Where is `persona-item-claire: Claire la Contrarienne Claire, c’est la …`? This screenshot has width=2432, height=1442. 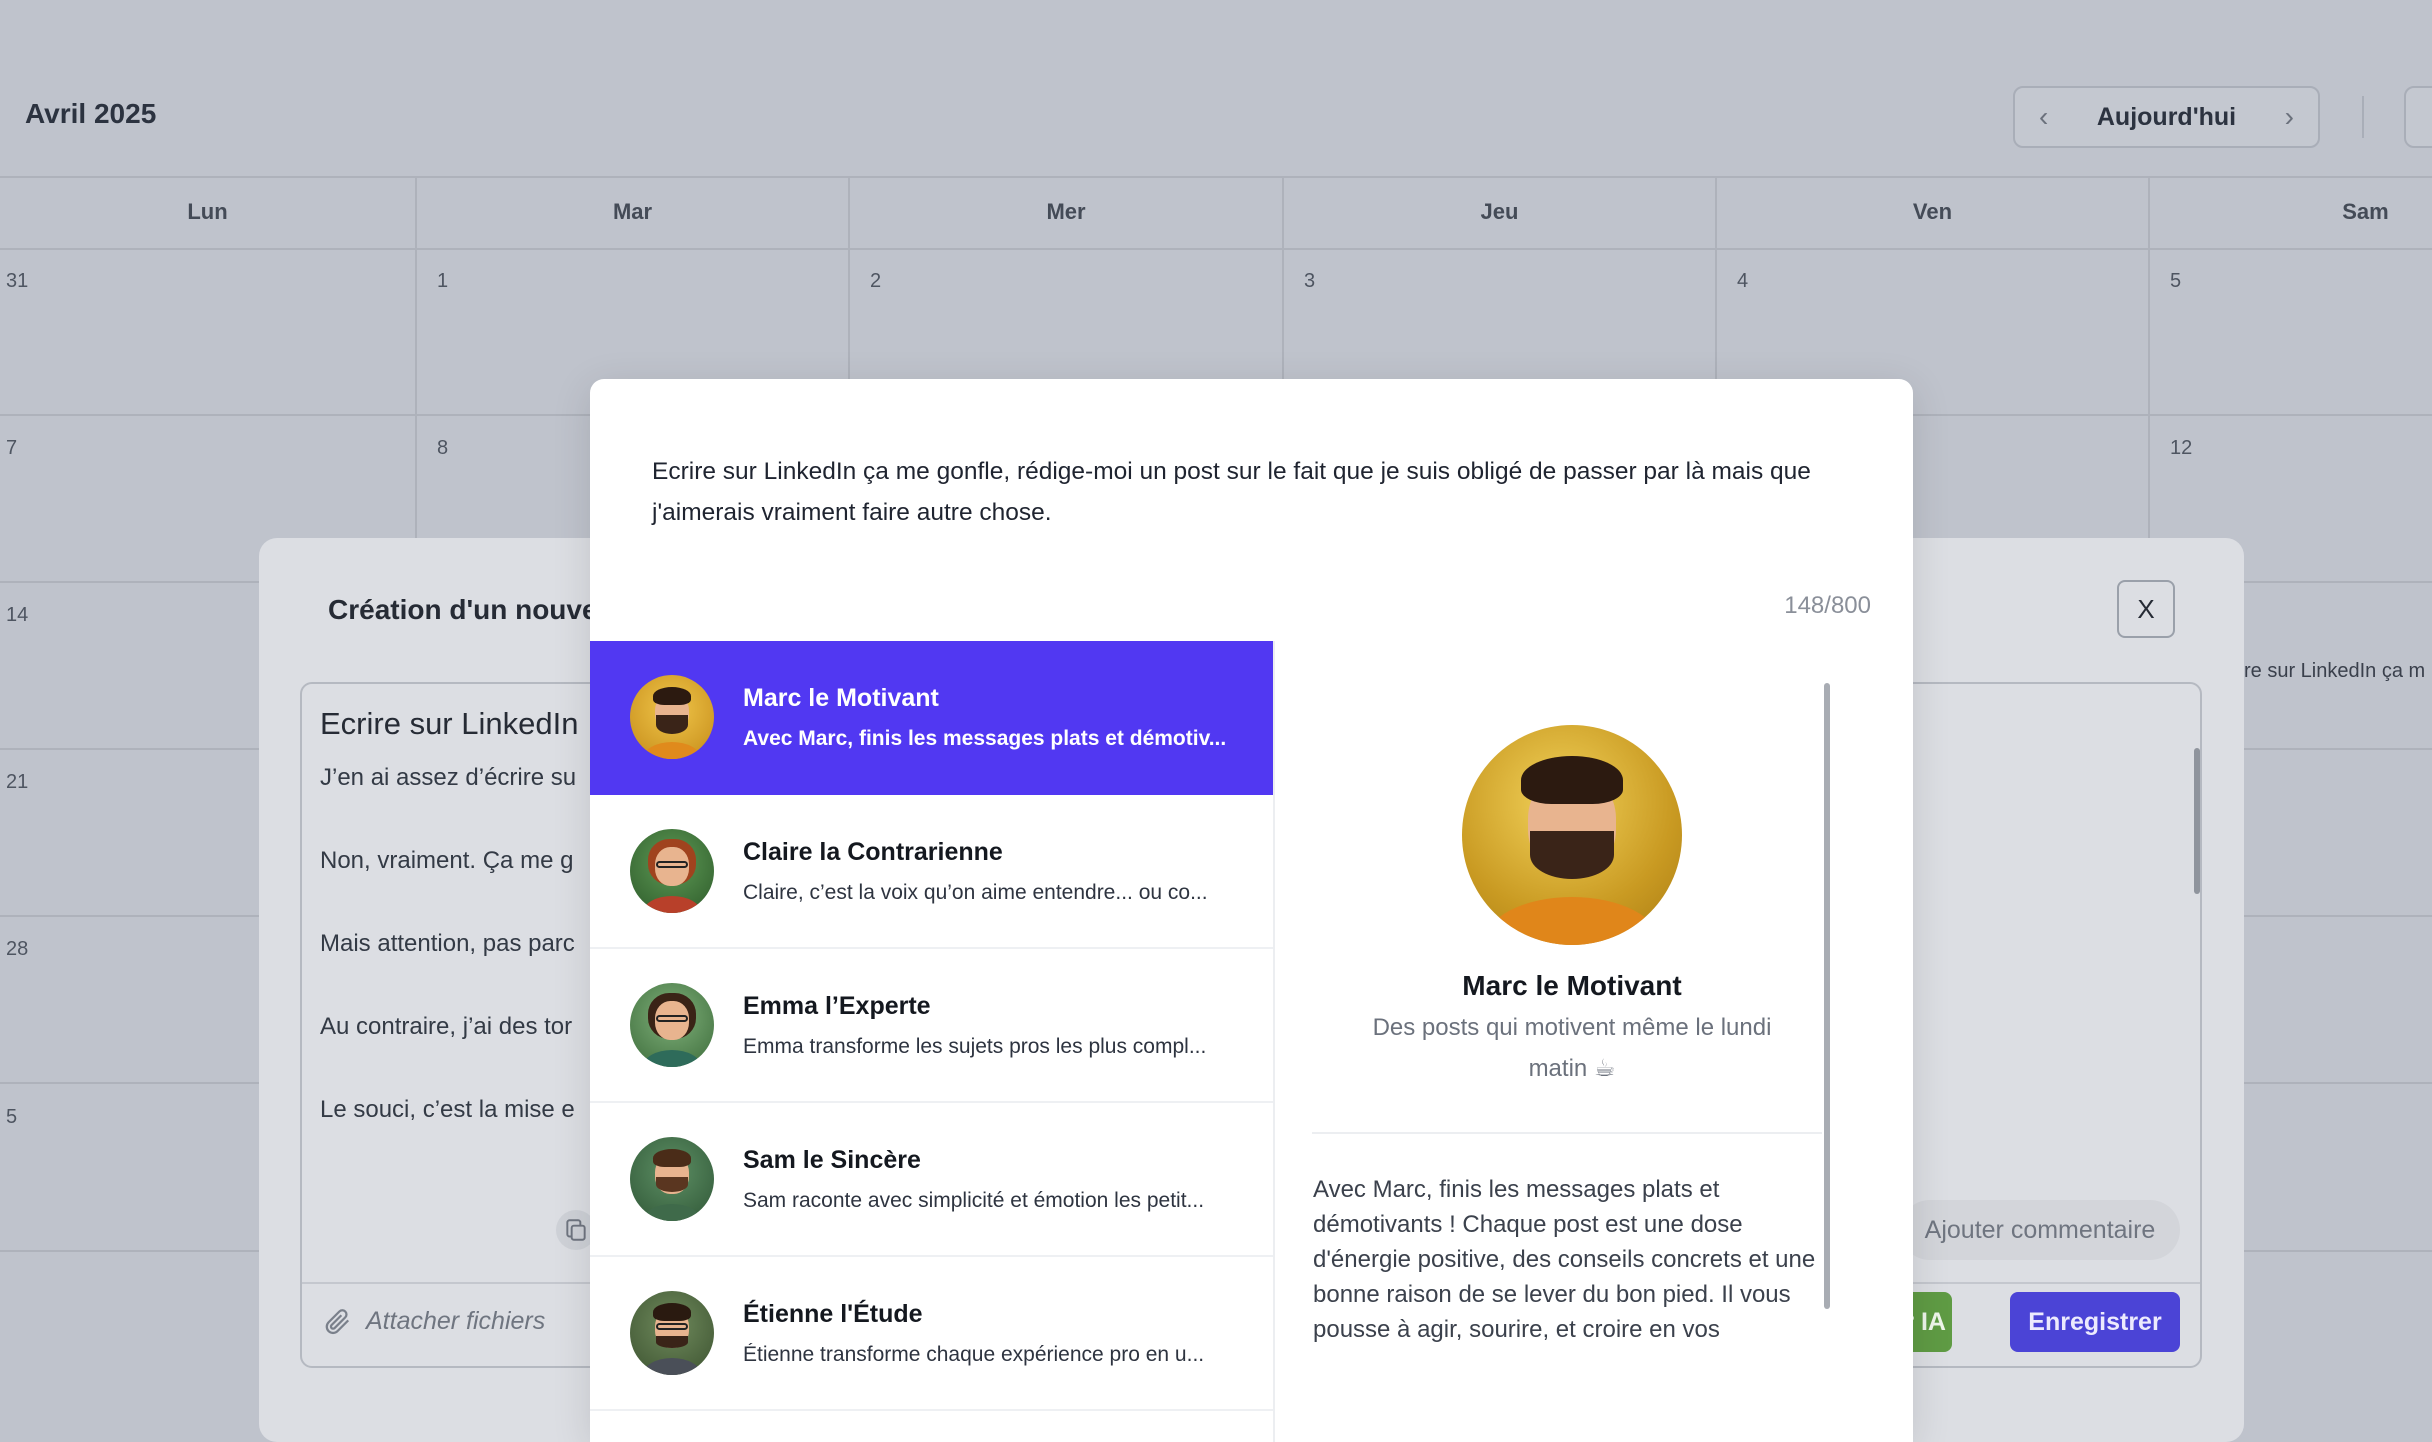
persona-item-claire: Claire la Contrarienne Claire, c’est la … is located at coordinates (931, 872).